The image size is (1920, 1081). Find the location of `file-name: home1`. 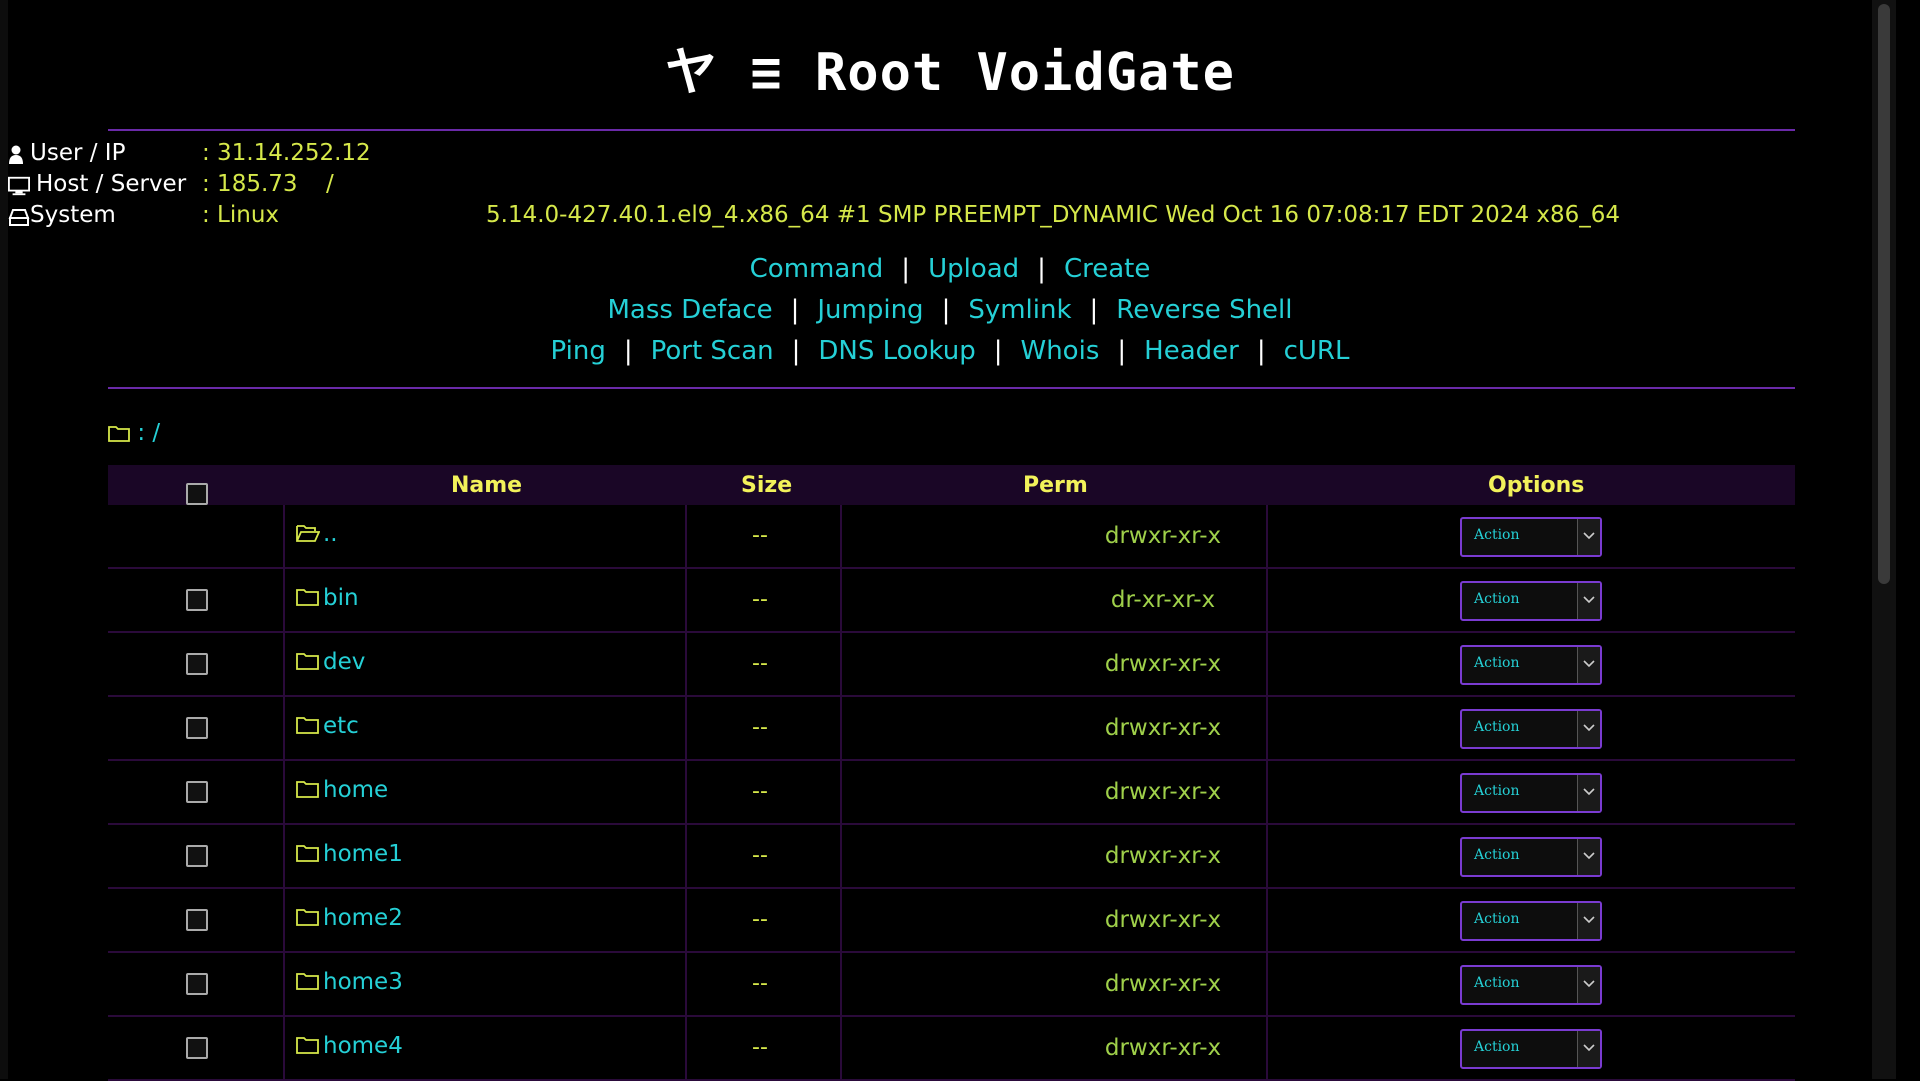

file-name: home1 is located at coordinates (349, 854).